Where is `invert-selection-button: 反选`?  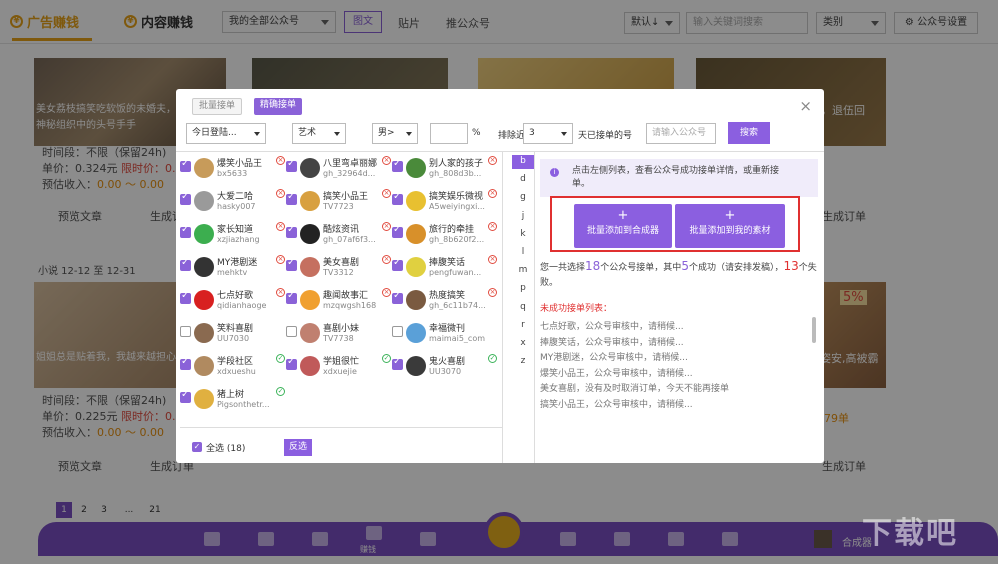
invert-selection-button: 反选 is located at coordinates (298, 447).